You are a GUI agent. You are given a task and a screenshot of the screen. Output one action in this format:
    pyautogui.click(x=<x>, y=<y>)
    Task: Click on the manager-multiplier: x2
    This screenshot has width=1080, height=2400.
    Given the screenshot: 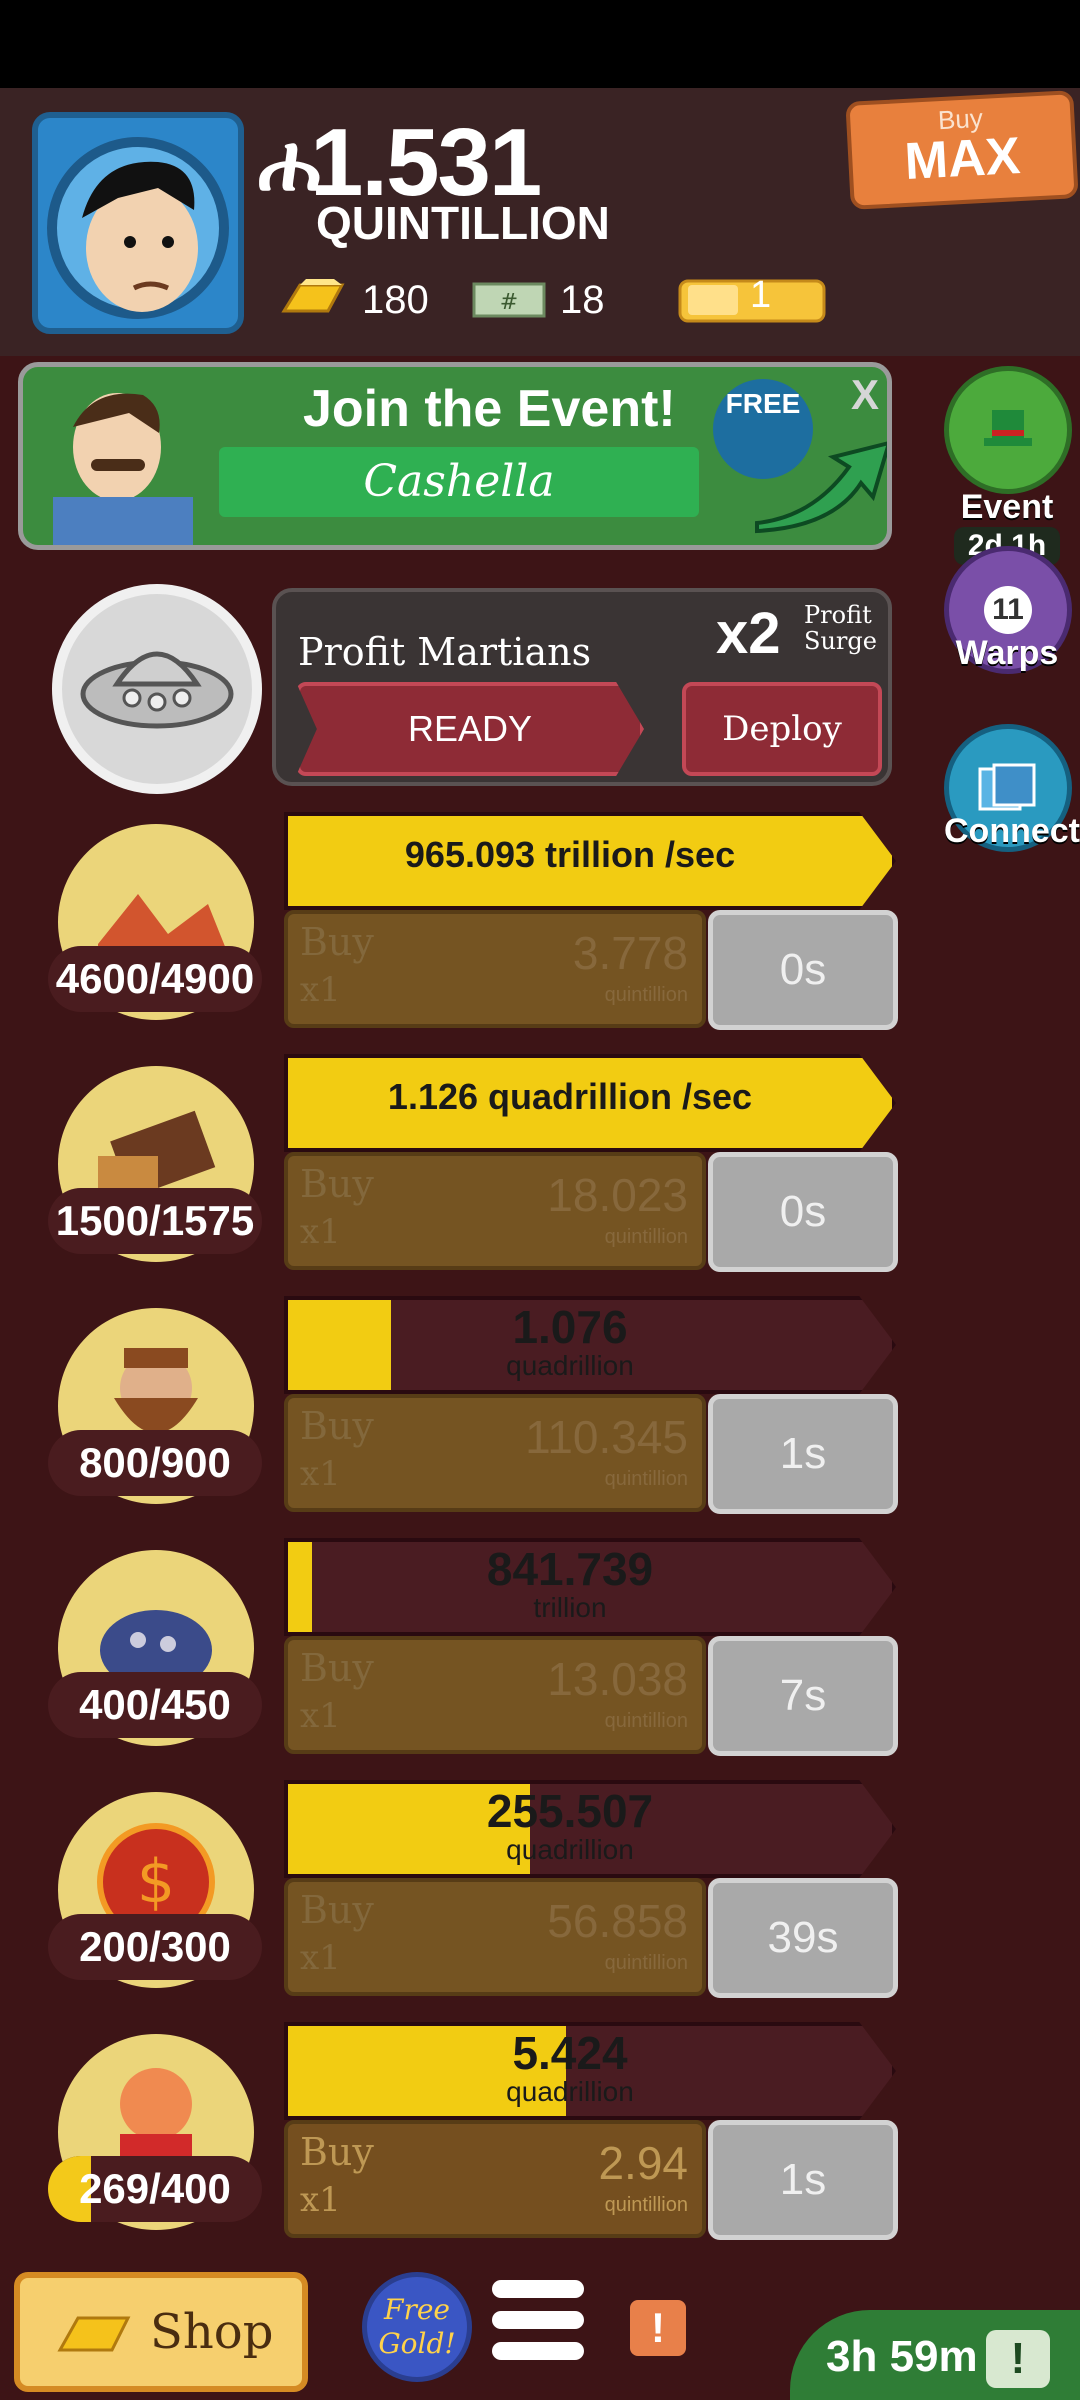 What is the action you would take?
    pyautogui.click(x=748, y=633)
    